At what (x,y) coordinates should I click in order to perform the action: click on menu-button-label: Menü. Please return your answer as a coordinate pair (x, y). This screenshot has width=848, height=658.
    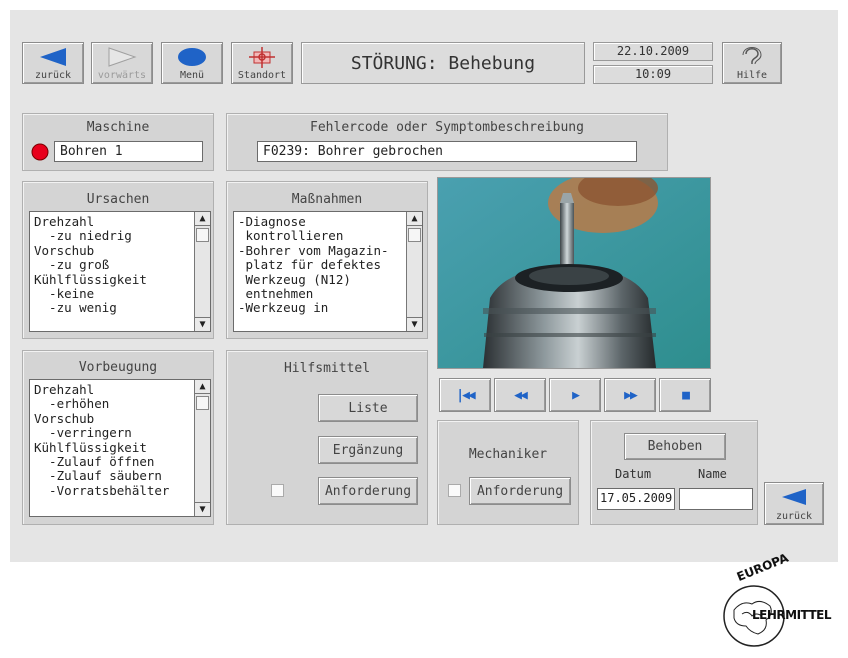
    Looking at the image, I should click on (192, 75).